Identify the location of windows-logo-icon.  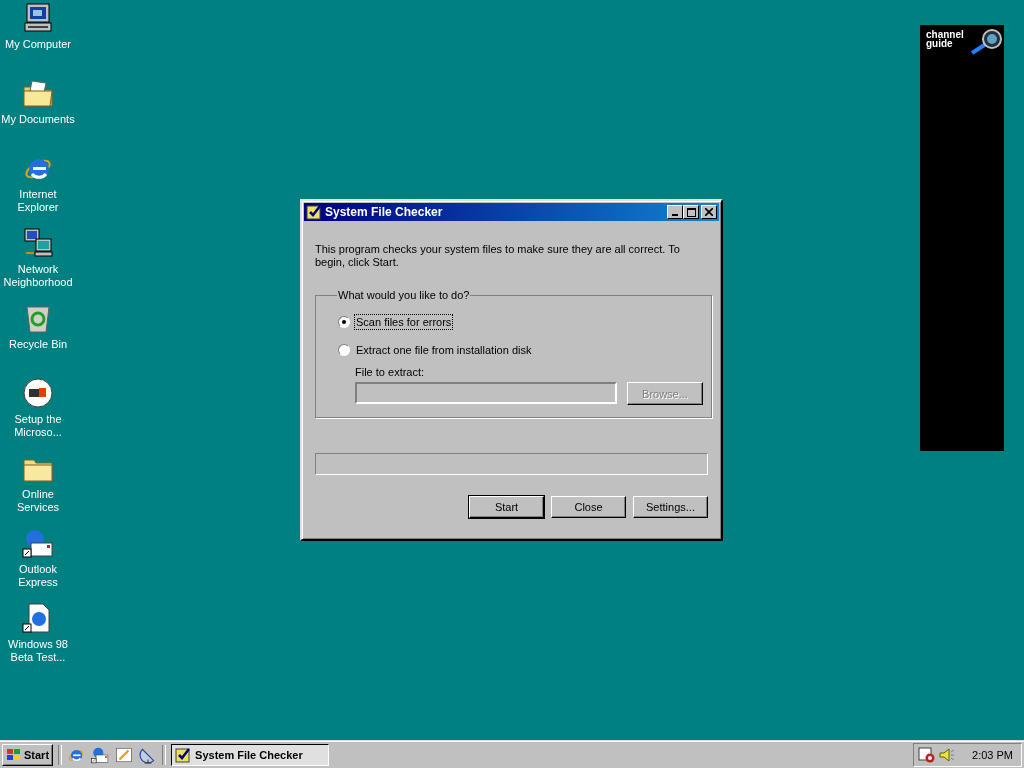
(14, 754).